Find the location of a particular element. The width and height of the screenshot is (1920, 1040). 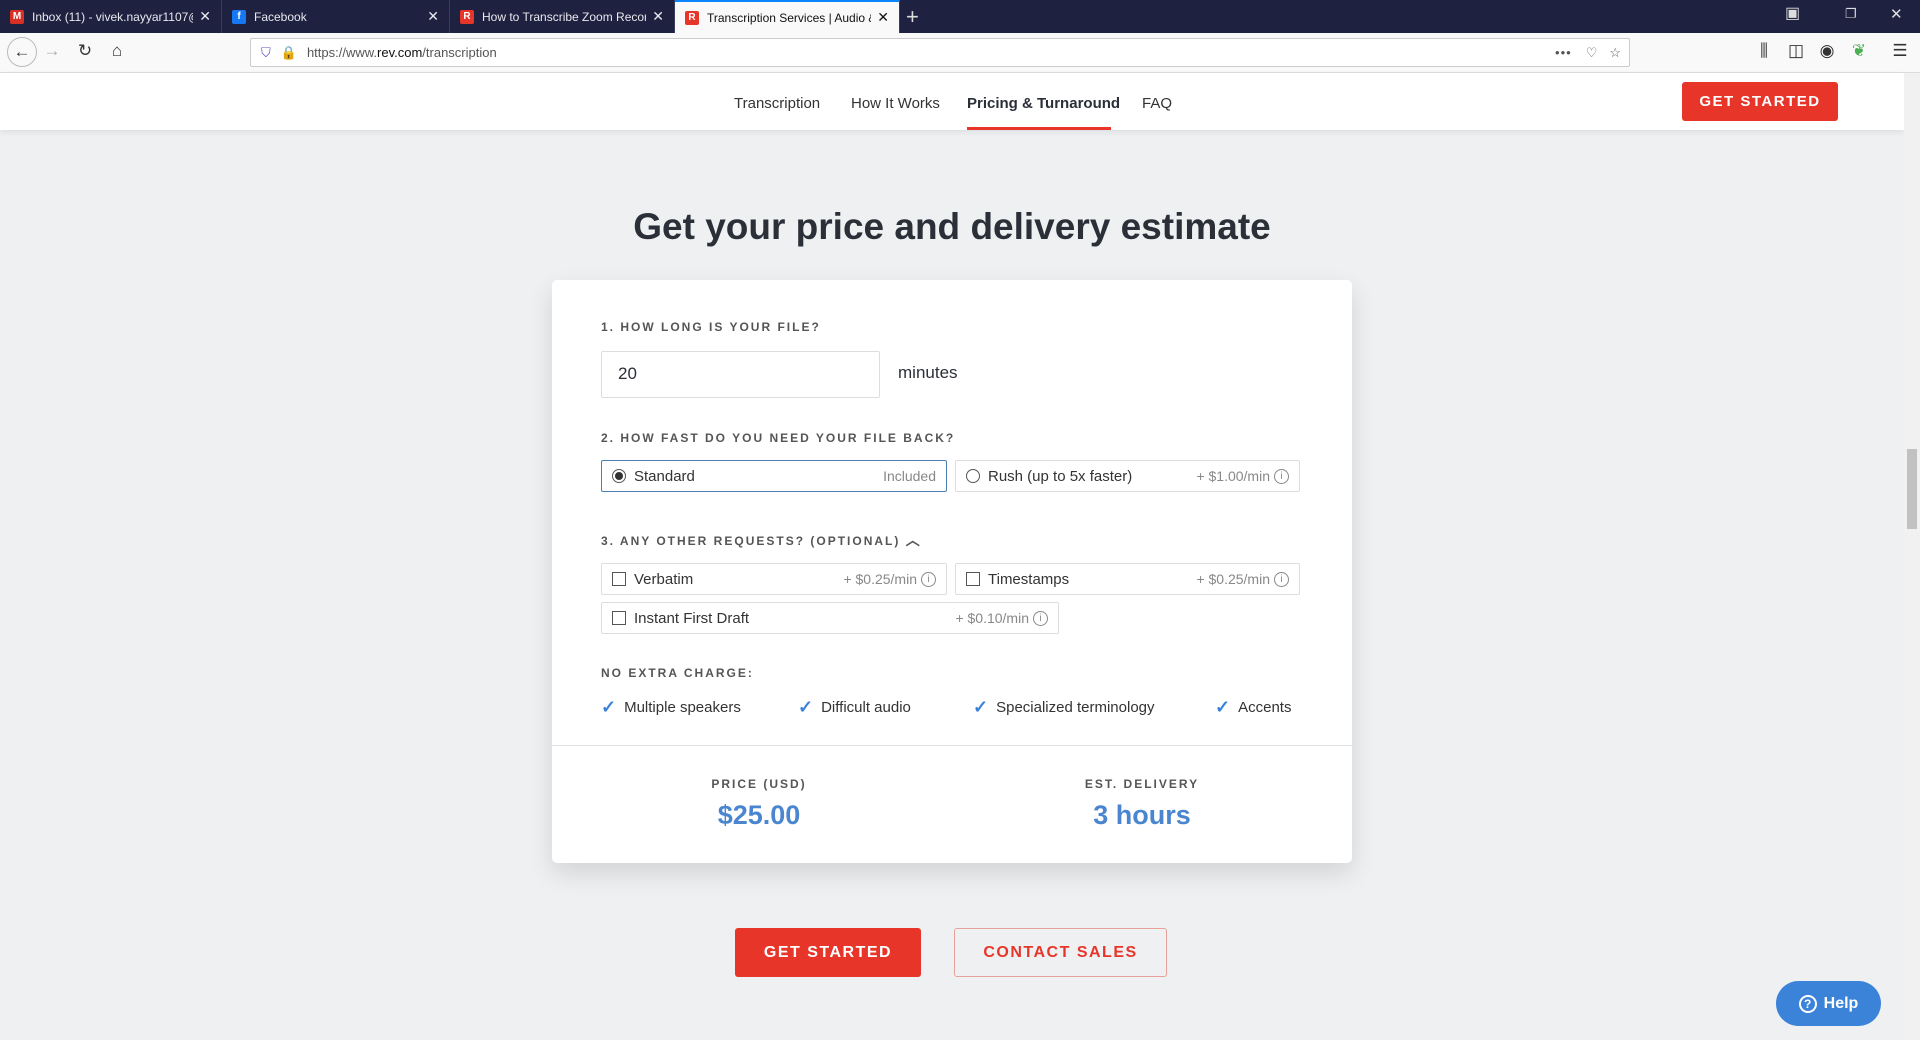

scrollbar is located at coordinates (1912, 556).